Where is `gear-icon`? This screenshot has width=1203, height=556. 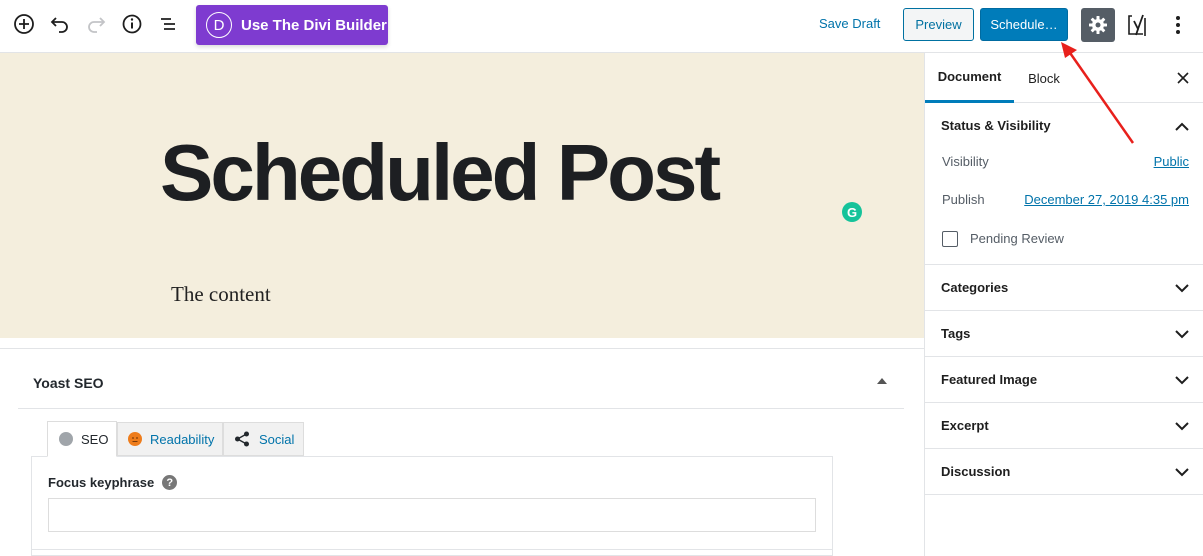
gear-icon is located at coordinates (1098, 25).